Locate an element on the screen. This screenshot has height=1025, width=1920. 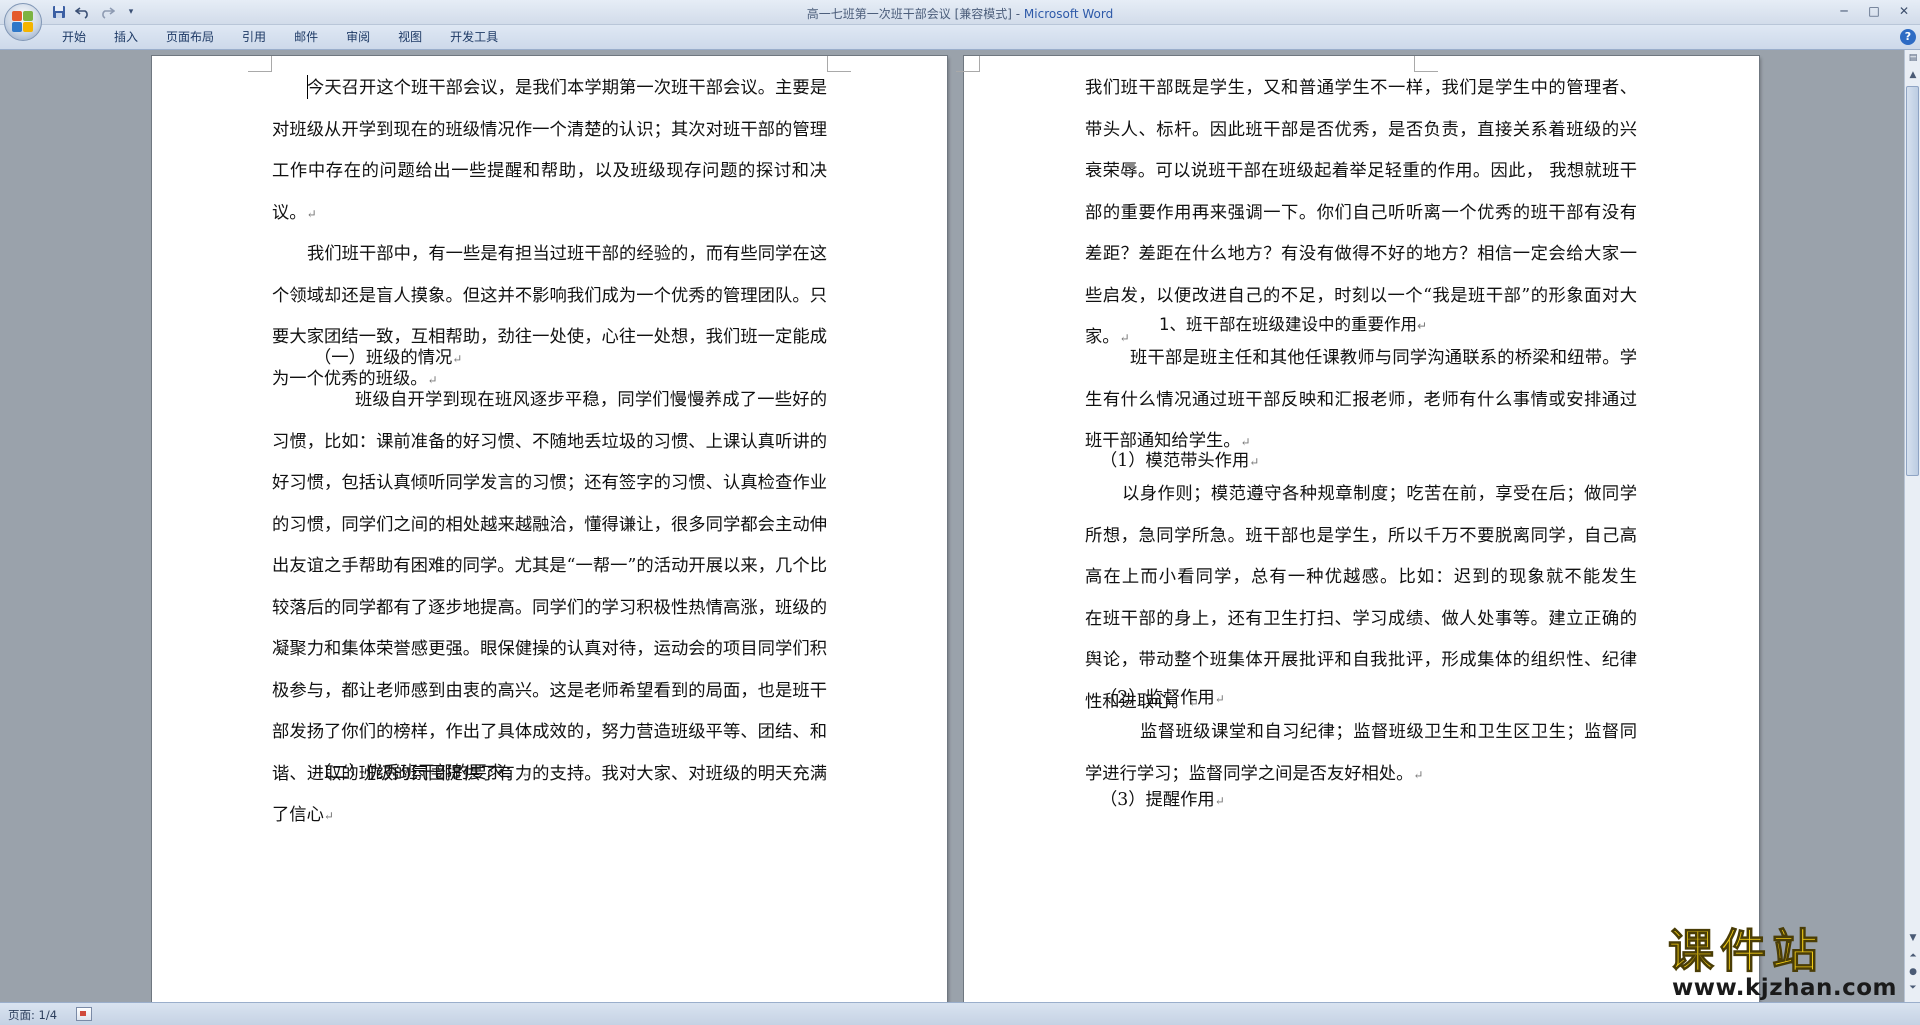
proofing-status-icon is located at coordinates (84, 1014).